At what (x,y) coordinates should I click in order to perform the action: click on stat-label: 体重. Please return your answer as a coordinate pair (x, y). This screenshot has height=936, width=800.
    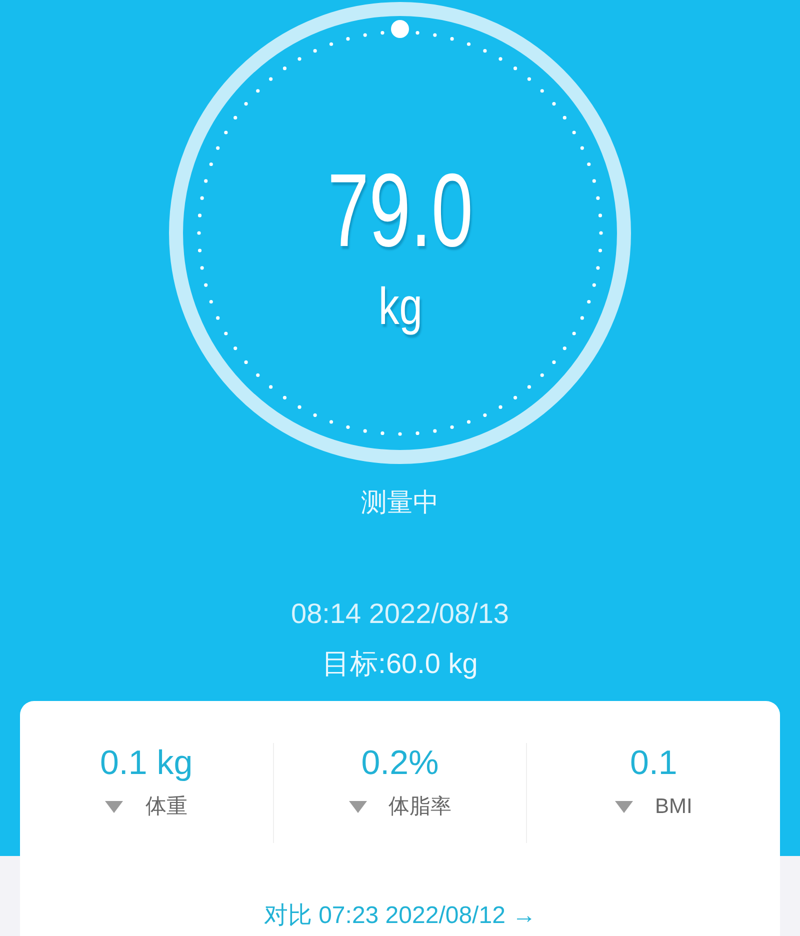
    Looking at the image, I should click on (166, 807).